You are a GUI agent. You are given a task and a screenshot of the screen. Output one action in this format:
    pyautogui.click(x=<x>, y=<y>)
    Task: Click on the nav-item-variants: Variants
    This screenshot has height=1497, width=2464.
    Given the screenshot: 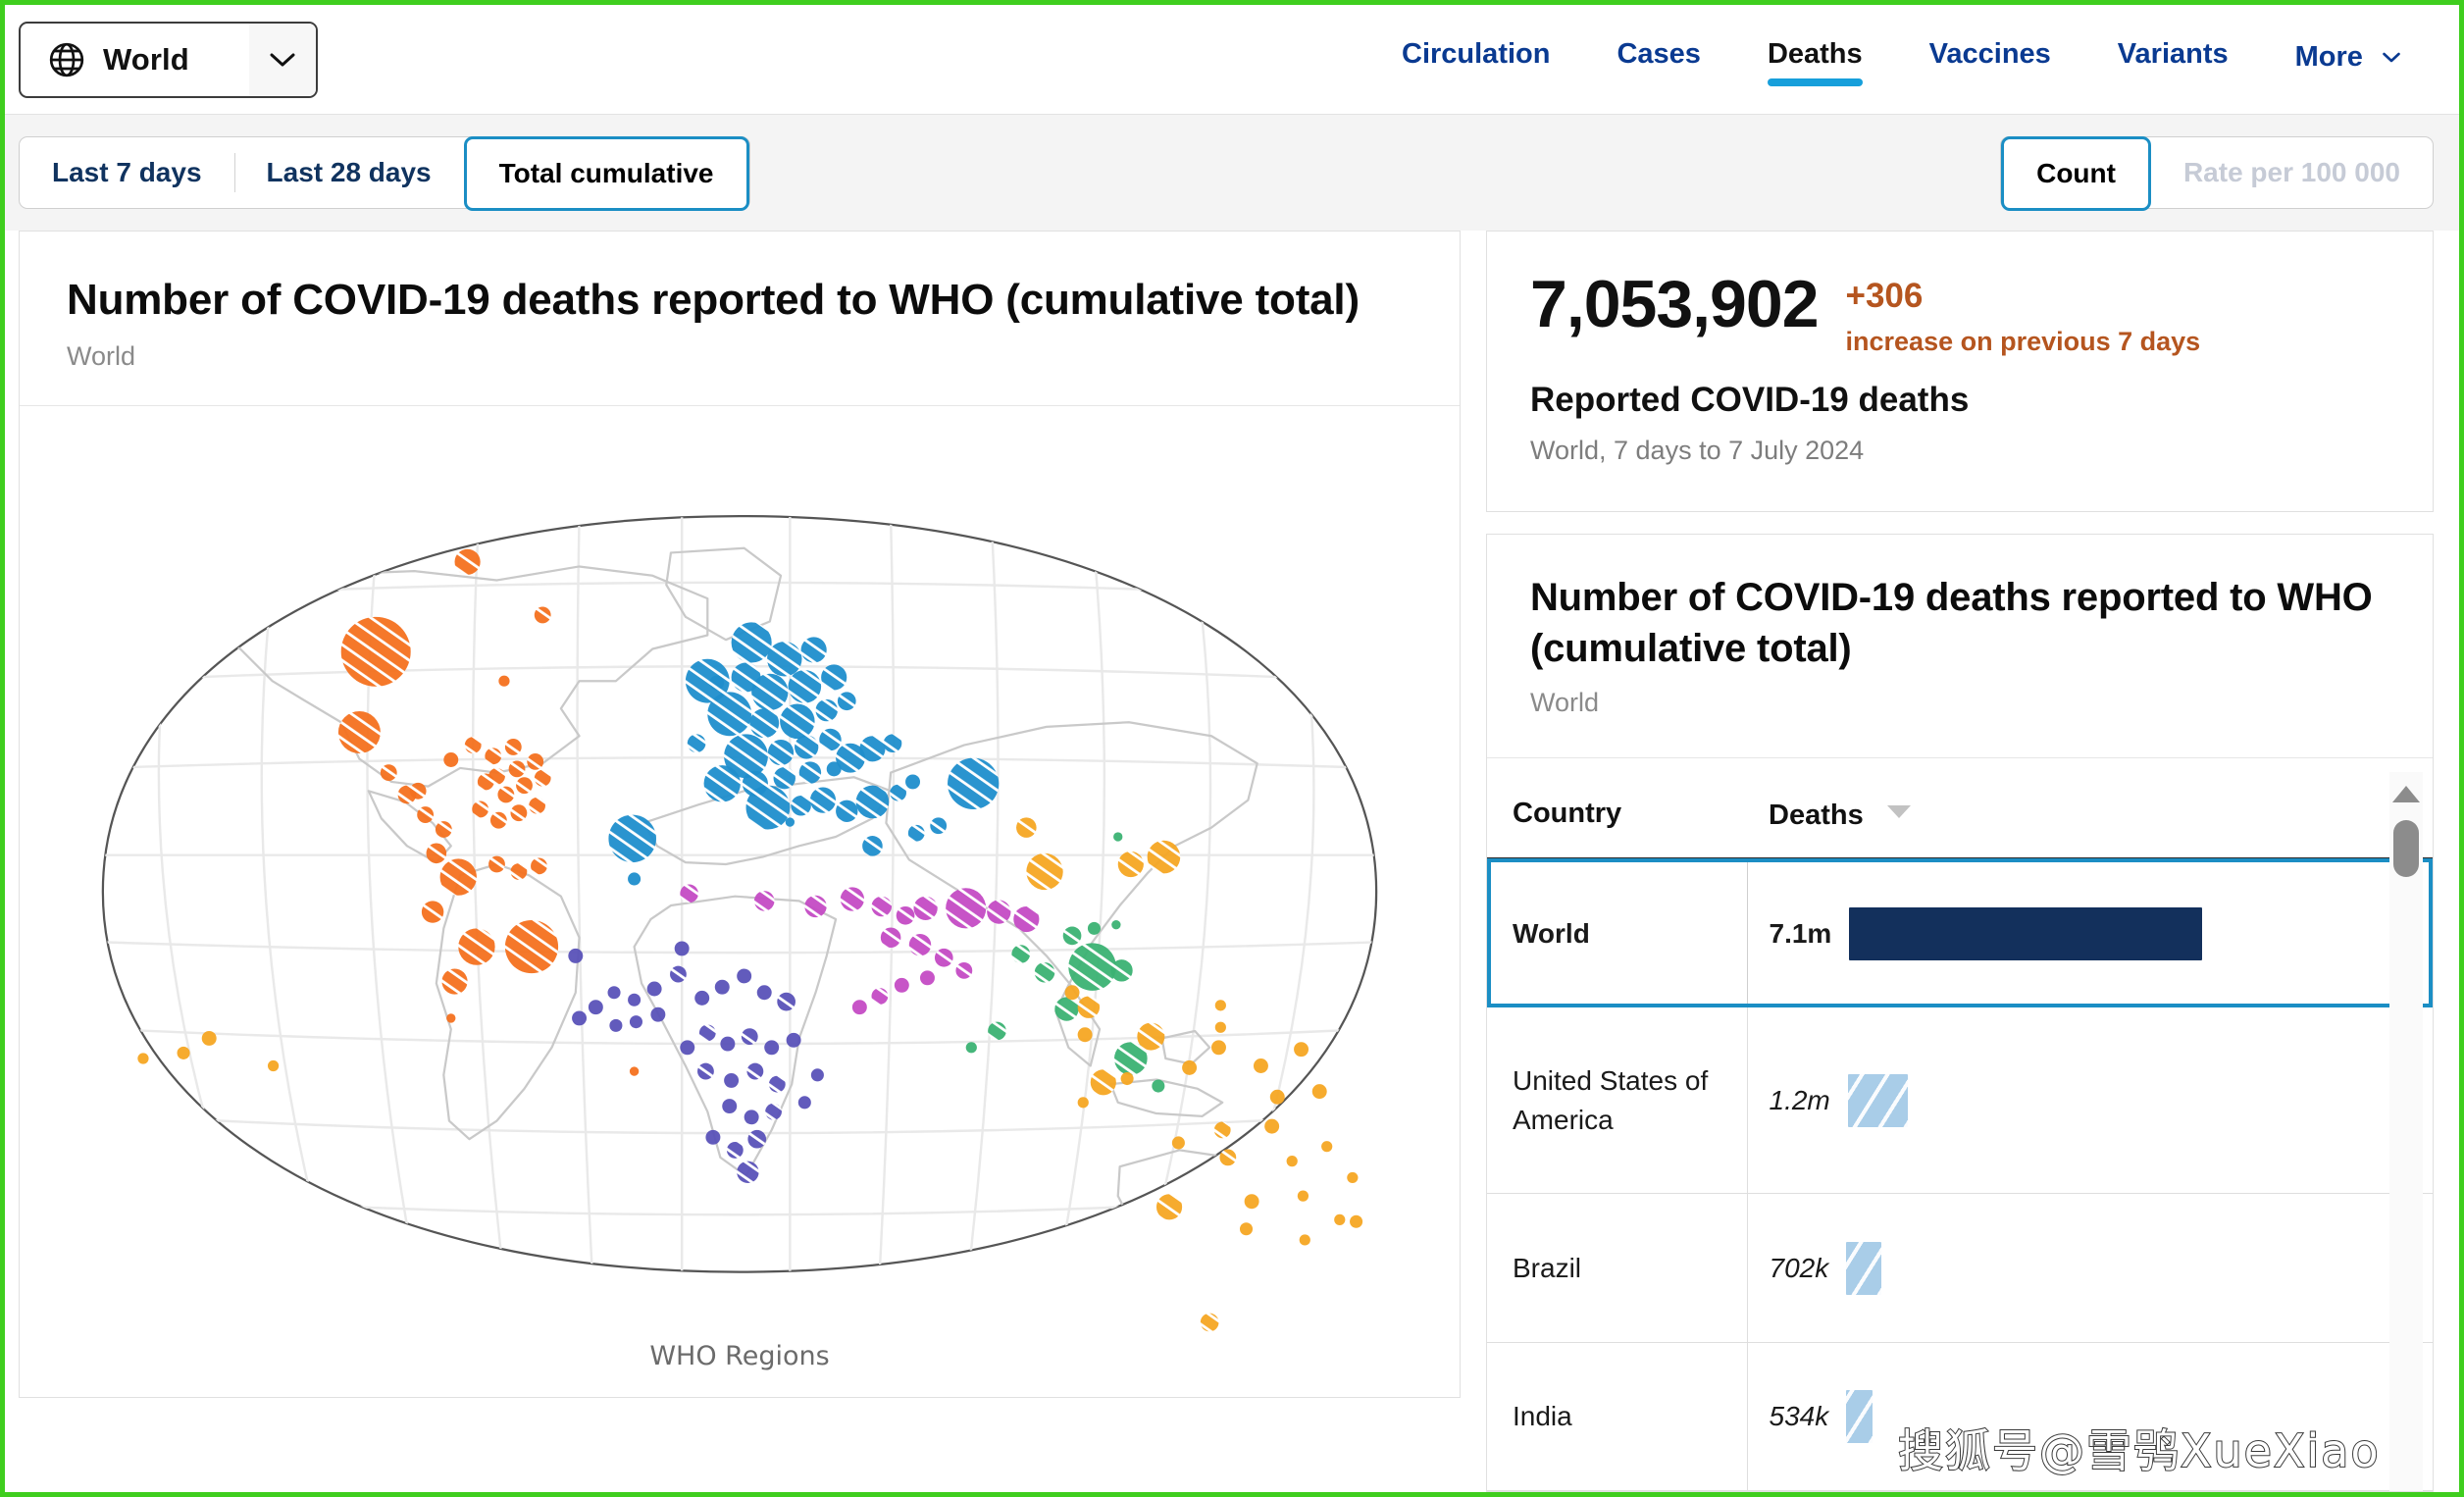 What is the action you would take?
    pyautogui.click(x=2173, y=61)
    